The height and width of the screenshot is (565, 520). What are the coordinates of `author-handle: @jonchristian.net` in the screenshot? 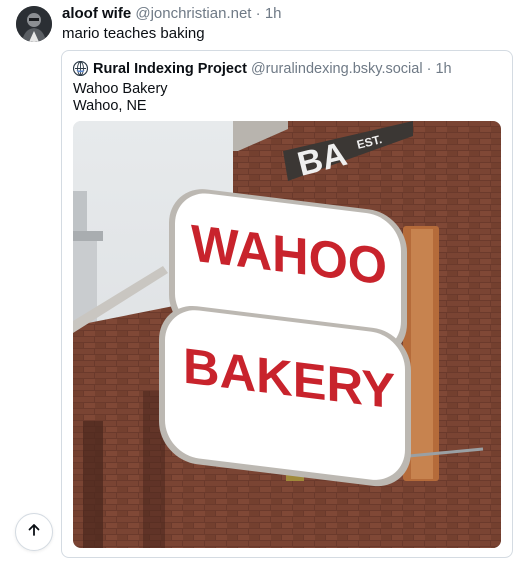 It's located at (193, 13).